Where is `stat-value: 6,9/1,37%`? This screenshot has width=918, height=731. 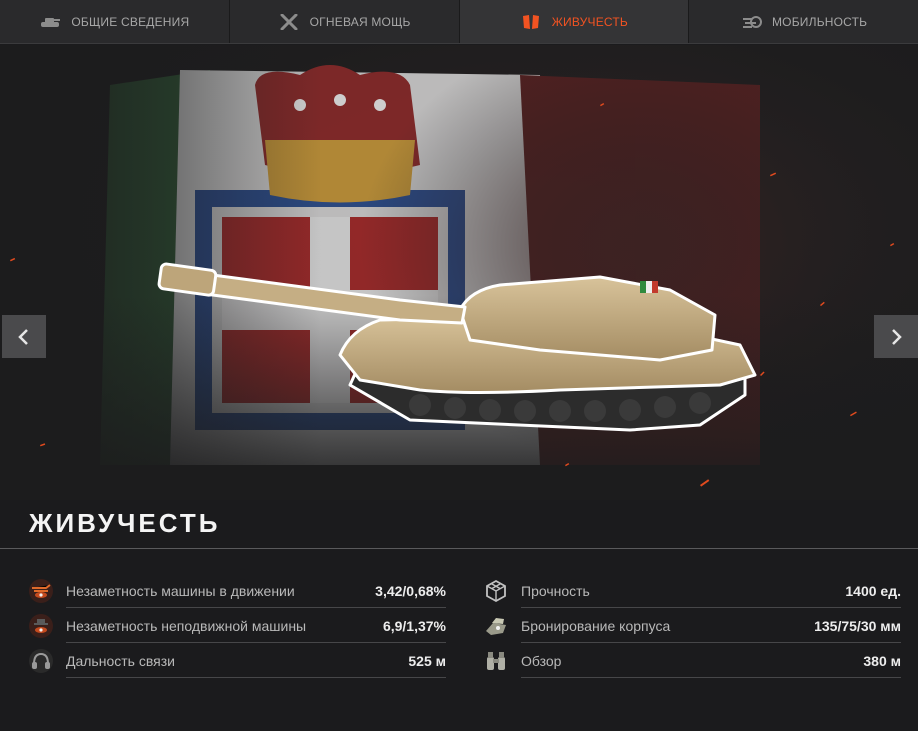
stat-value: 6,9/1,37% is located at coordinates (414, 625).